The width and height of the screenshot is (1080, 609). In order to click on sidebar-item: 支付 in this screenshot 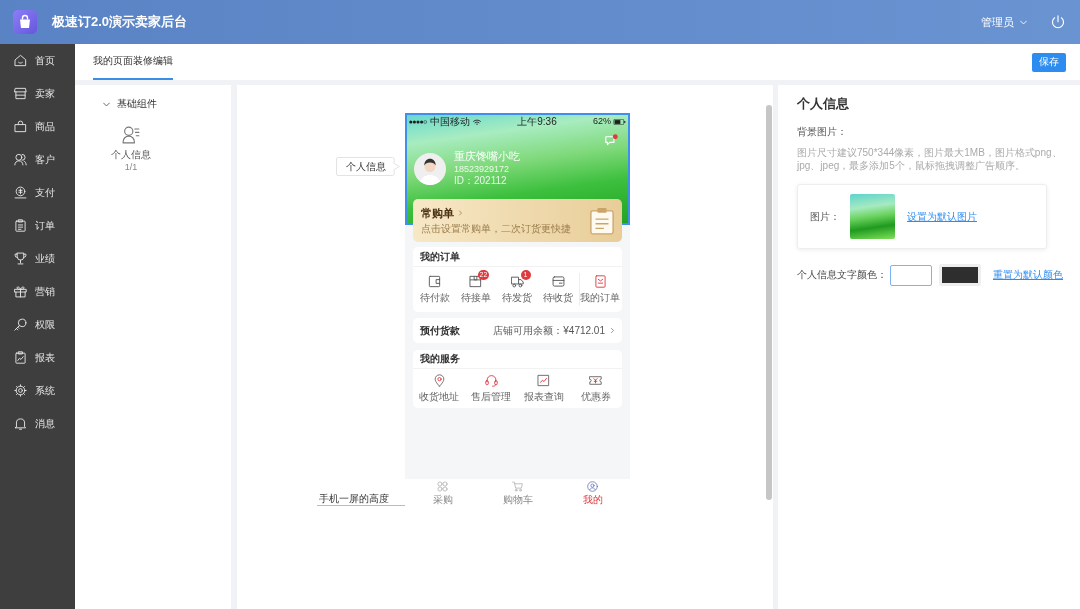, I will do `click(37, 192)`.